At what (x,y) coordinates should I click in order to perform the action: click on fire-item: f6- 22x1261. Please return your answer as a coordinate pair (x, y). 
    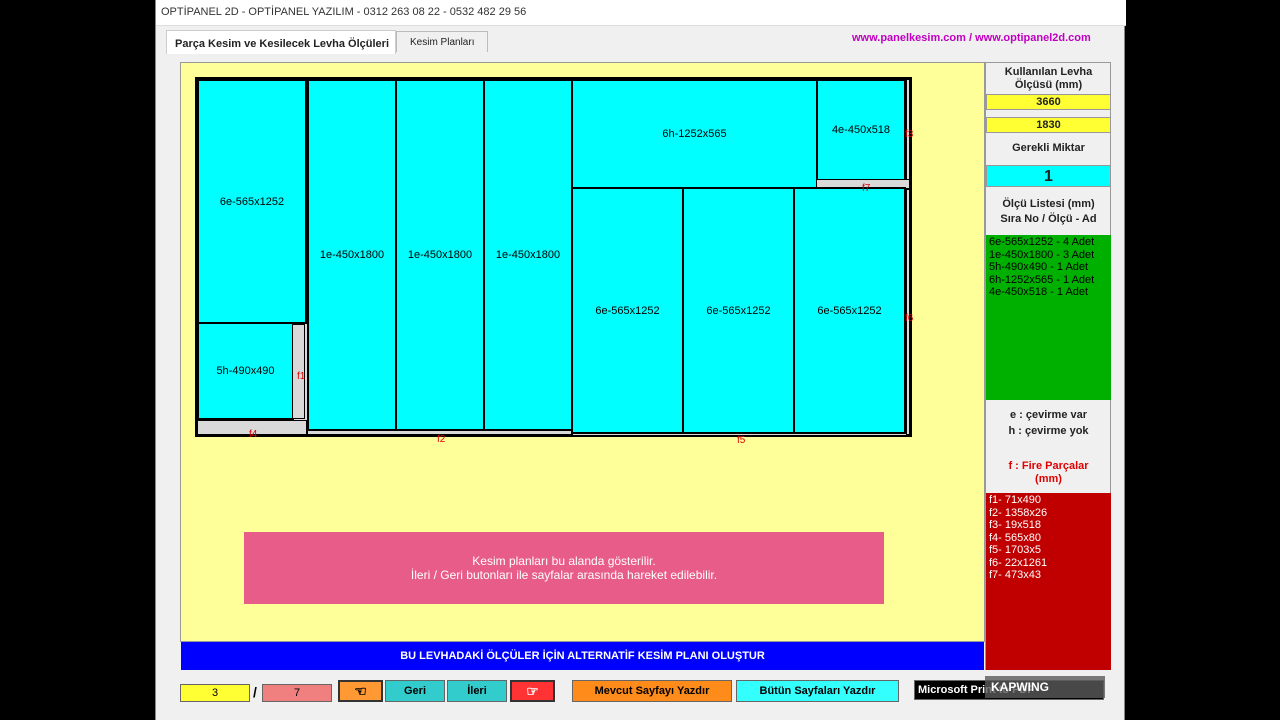
    Looking at the image, I should click on (1018, 562).